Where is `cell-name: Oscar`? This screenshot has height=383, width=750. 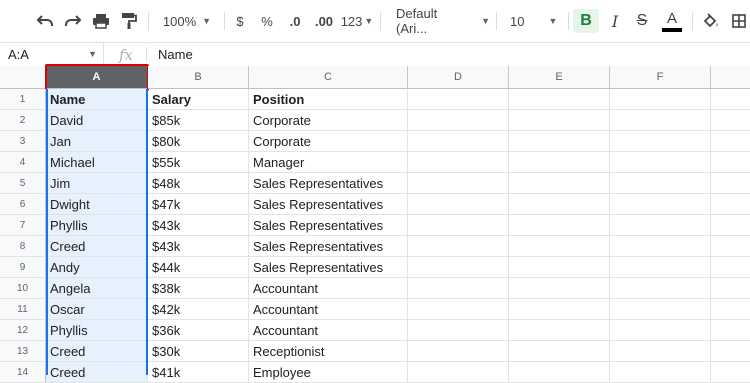
cell-name: Oscar is located at coordinates (97, 309).